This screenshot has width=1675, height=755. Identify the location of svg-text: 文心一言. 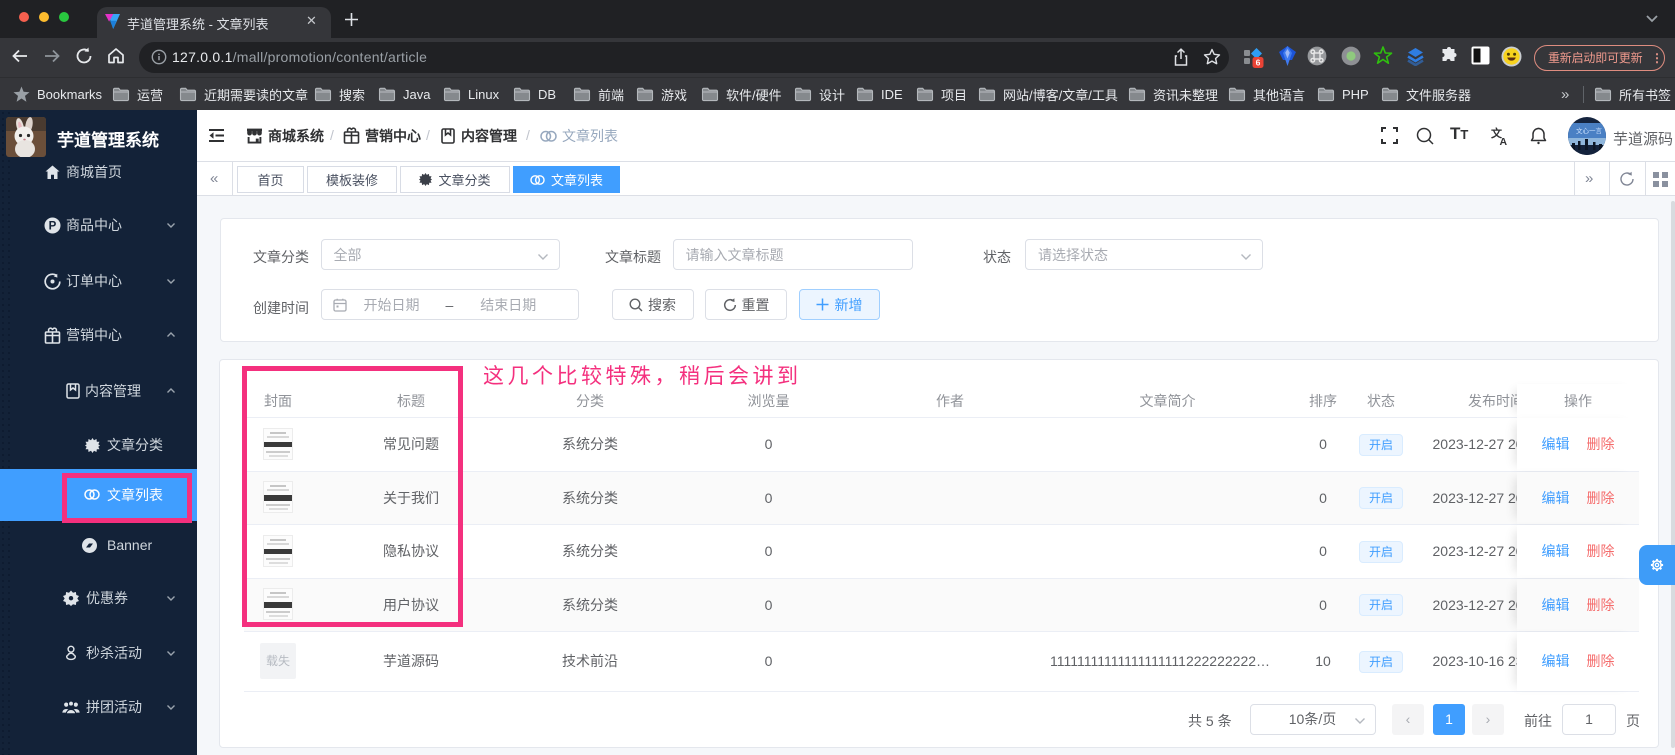
(1589, 130).